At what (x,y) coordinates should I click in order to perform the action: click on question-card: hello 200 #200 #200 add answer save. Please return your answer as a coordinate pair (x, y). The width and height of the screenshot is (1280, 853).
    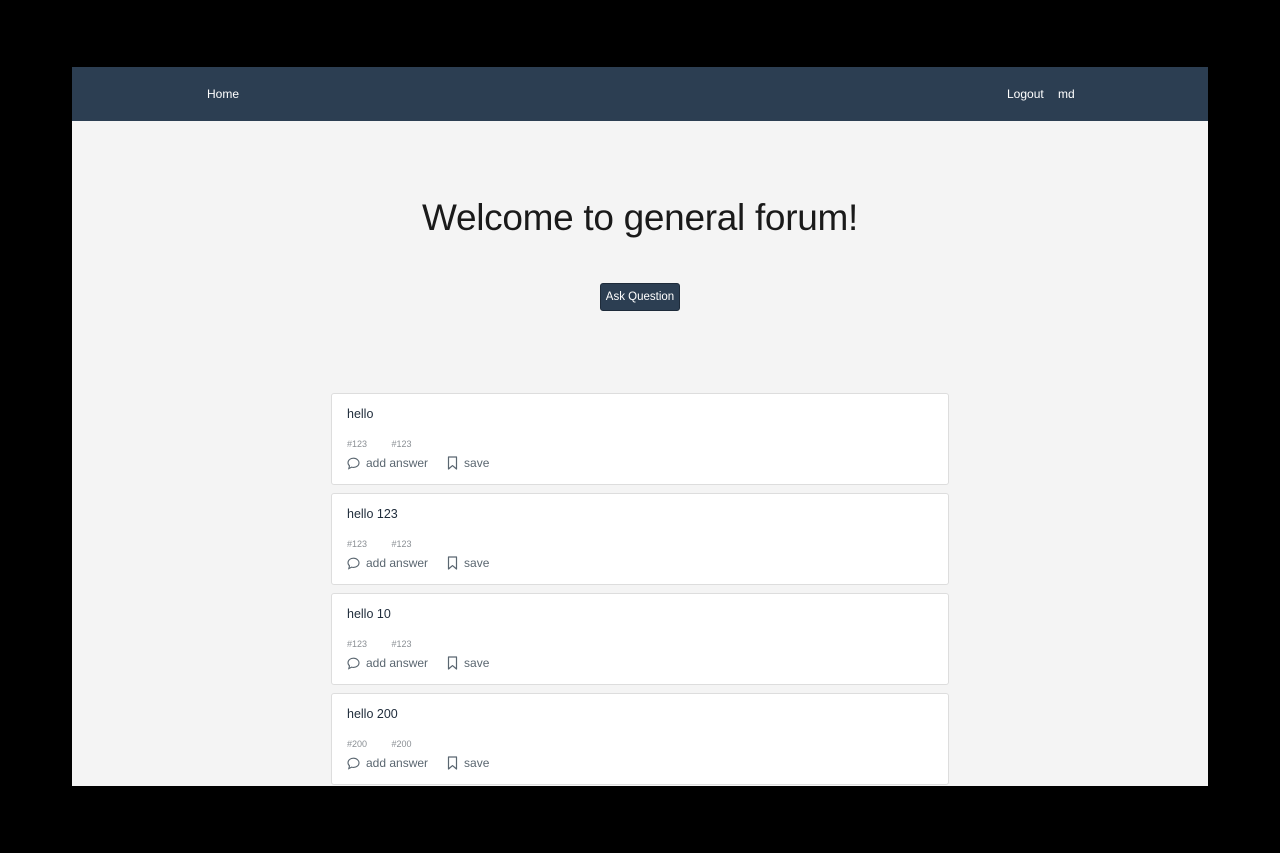
    Looking at the image, I should click on (640, 739).